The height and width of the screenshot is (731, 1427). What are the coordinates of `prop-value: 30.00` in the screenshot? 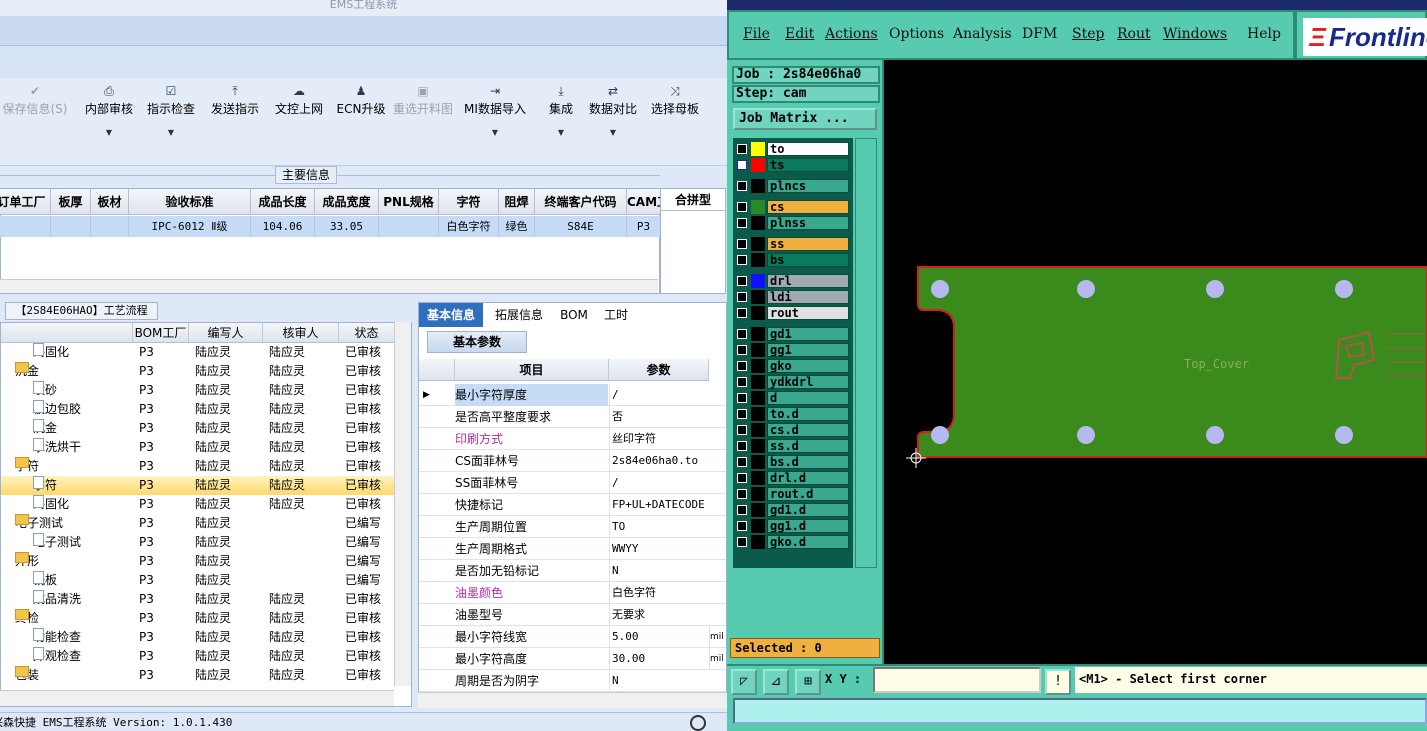 It's located at (659, 659).